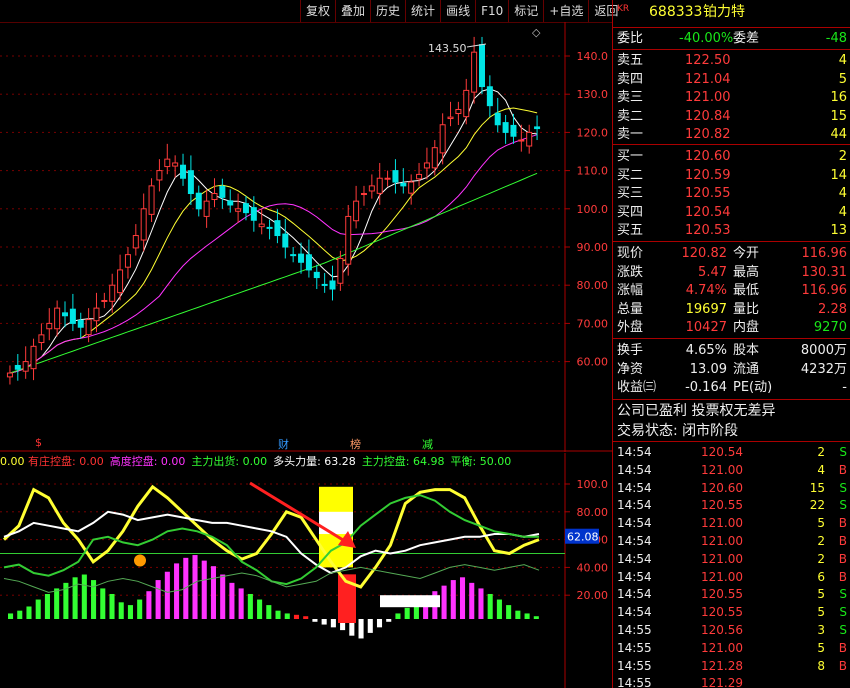 The height and width of the screenshot is (688, 850). What do you see at coordinates (731, 12) in the screenshot?
I see `stock-title: KR 688333 铂力特` at bounding box center [731, 12].